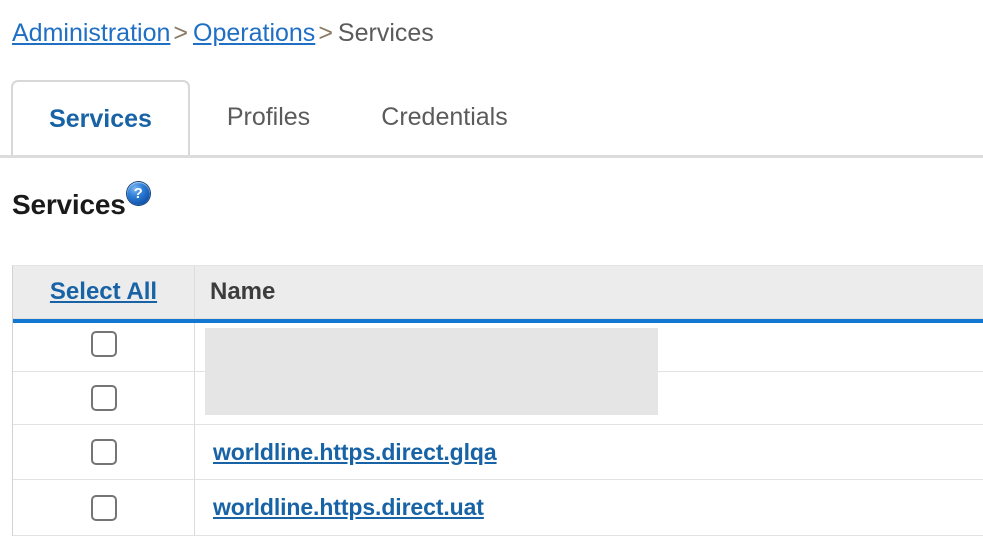  What do you see at coordinates (431, 371) in the screenshot?
I see `redacted-name-overlay` at bounding box center [431, 371].